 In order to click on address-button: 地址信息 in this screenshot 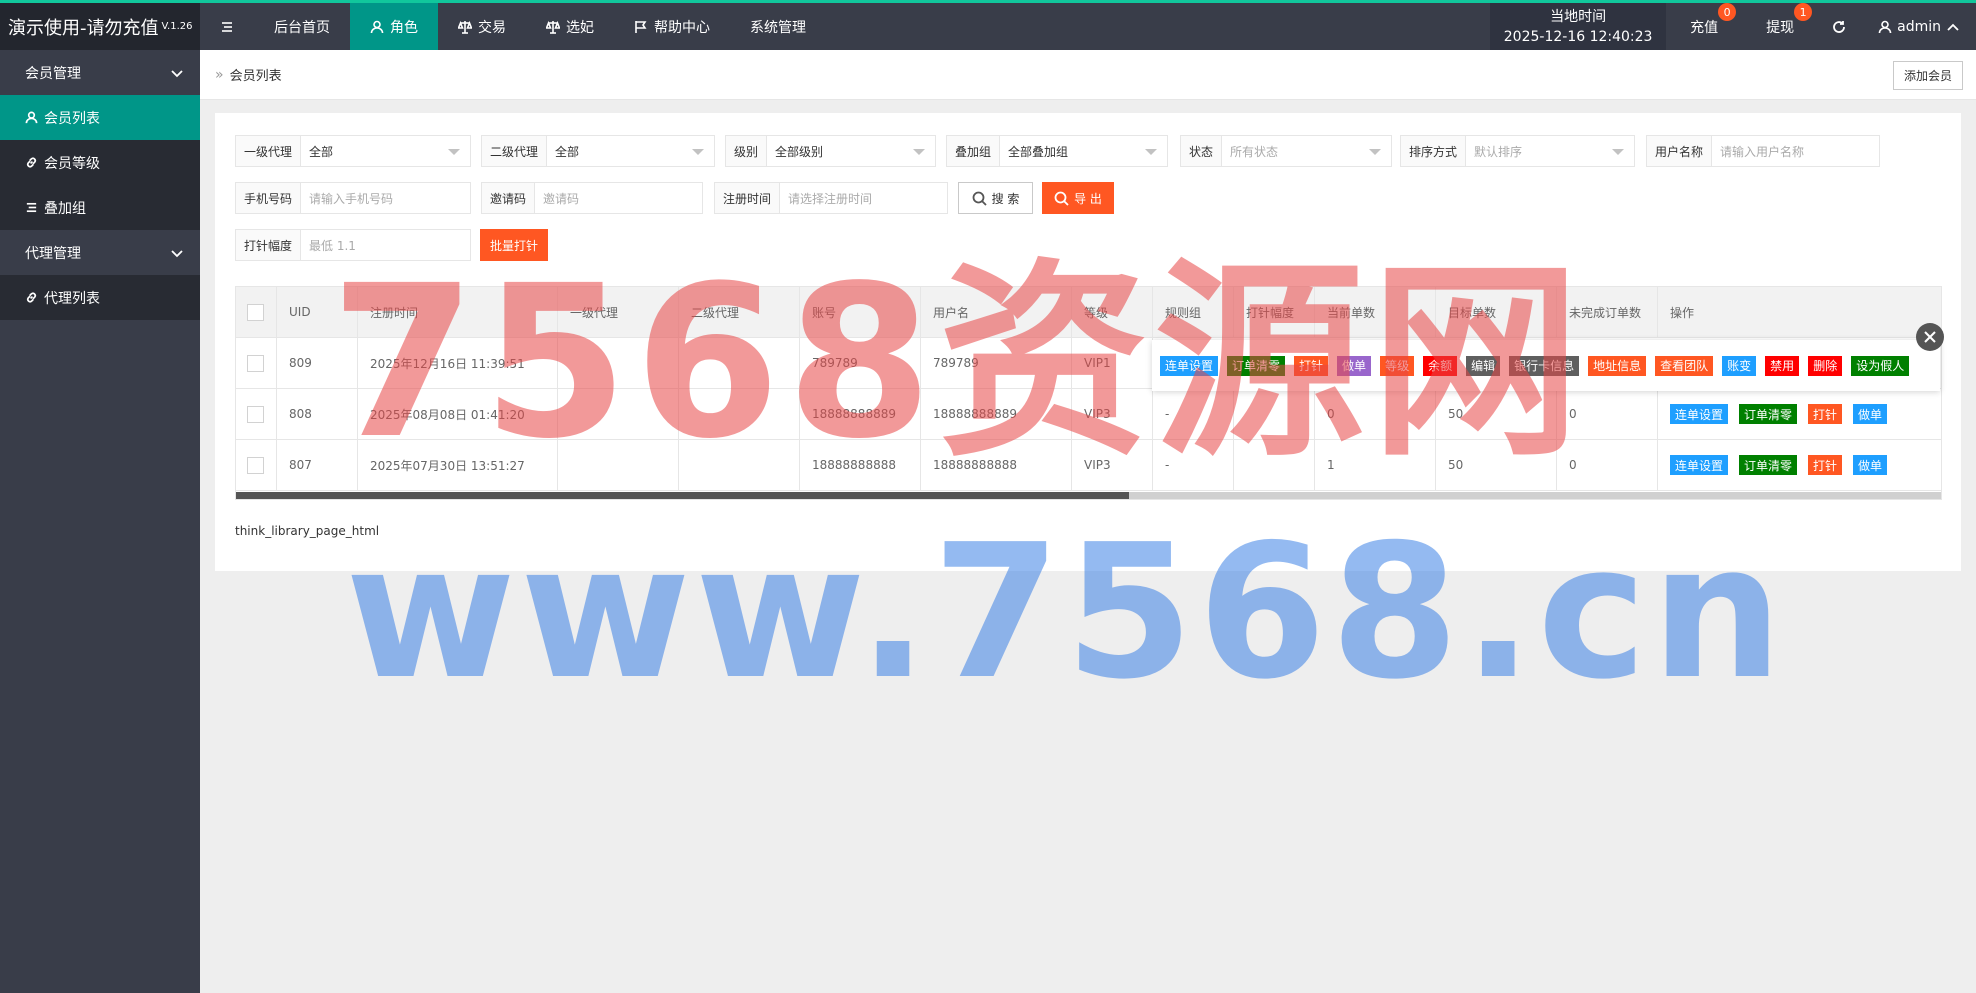, I will do `click(1617, 365)`.